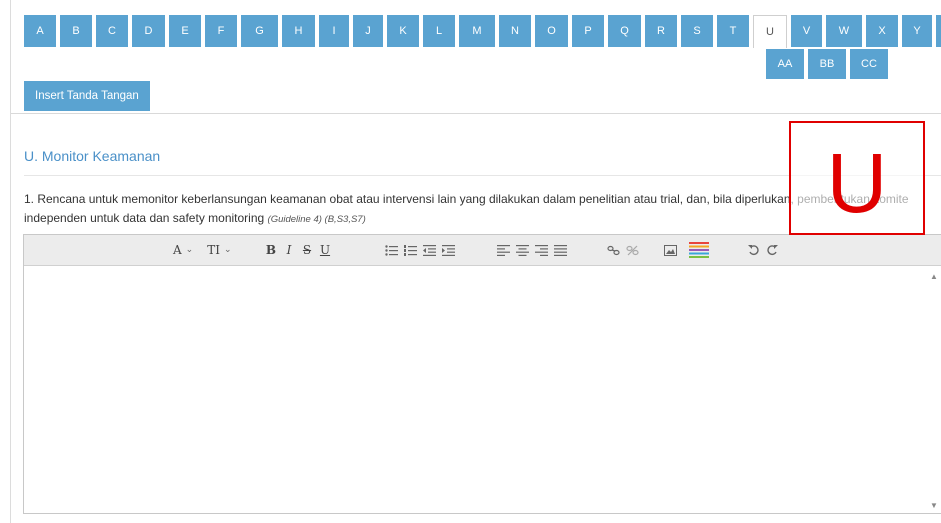  I want to click on font-size-icon: TI, so click(213, 250).